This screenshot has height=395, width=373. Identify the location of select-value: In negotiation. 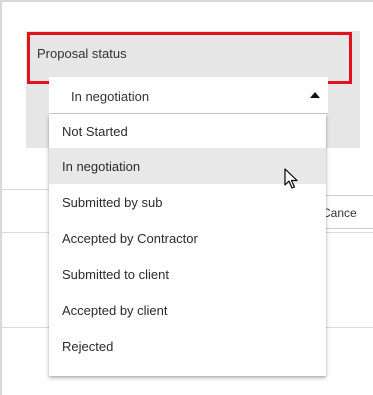
(110, 96).